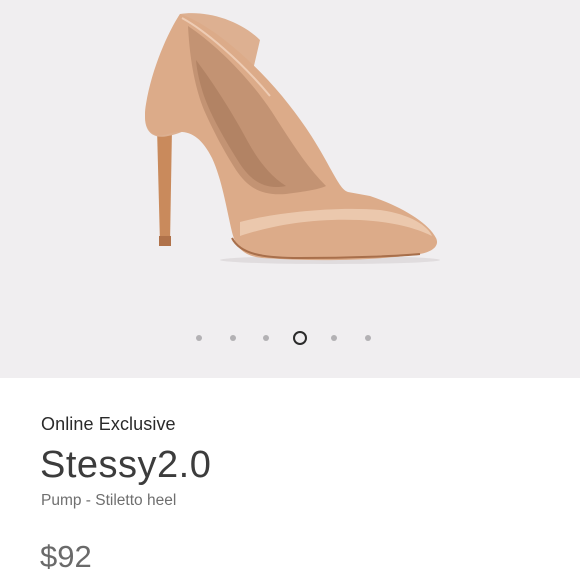  Describe the element at coordinates (126, 465) in the screenshot. I see `product-name: Stessy2.0` at that location.